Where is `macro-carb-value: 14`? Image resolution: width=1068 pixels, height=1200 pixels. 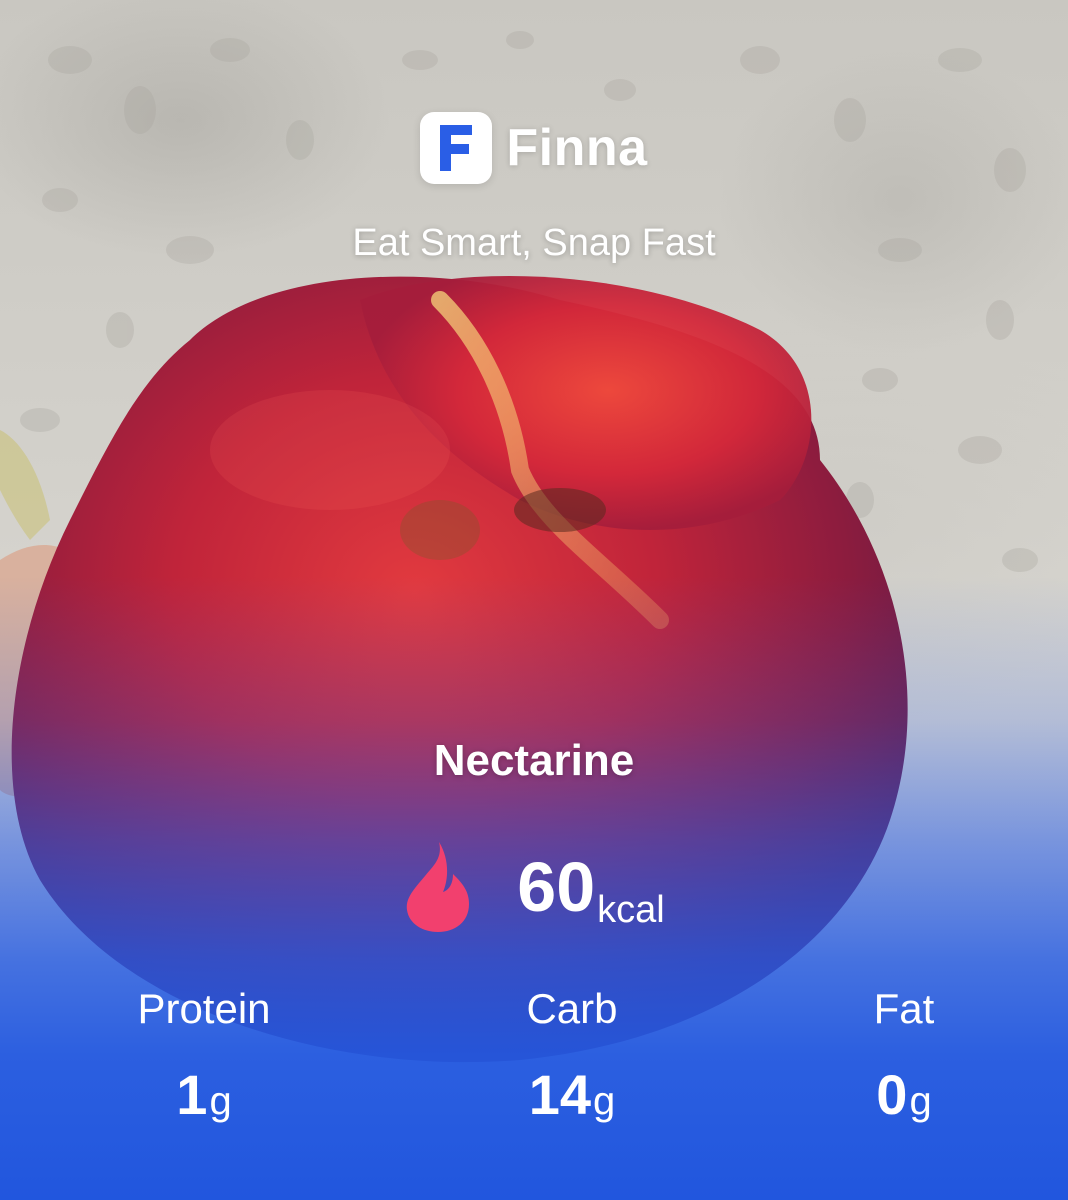 macro-carb-value: 14 is located at coordinates (560, 1095).